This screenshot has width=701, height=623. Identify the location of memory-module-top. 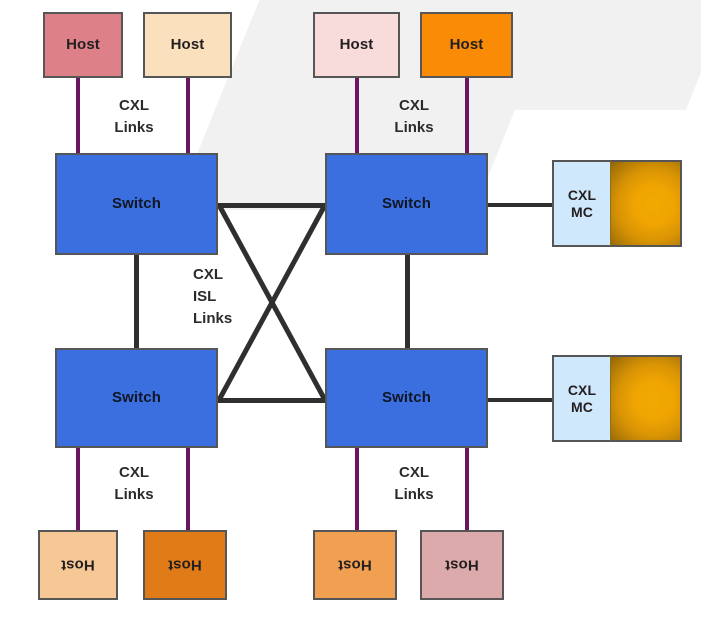
(646, 203).